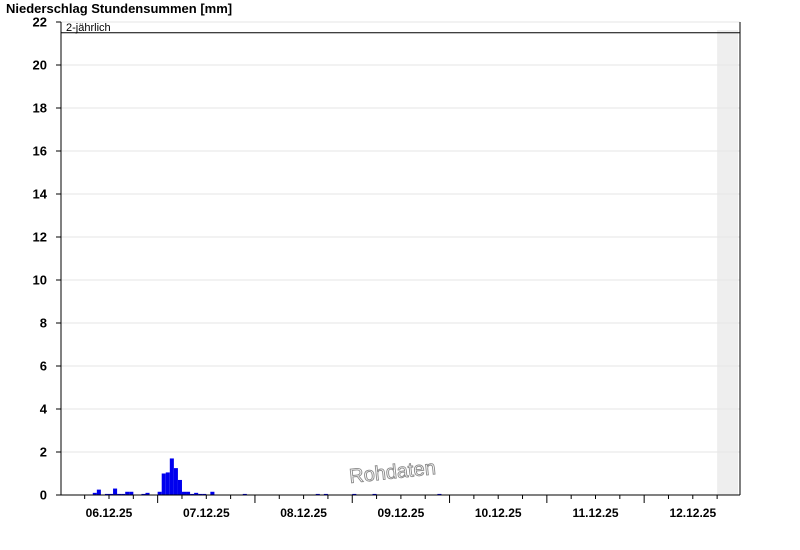 The width and height of the screenshot is (800, 550). Describe the element at coordinates (40, 108) in the screenshot. I see `y-tick-label: 18` at that location.